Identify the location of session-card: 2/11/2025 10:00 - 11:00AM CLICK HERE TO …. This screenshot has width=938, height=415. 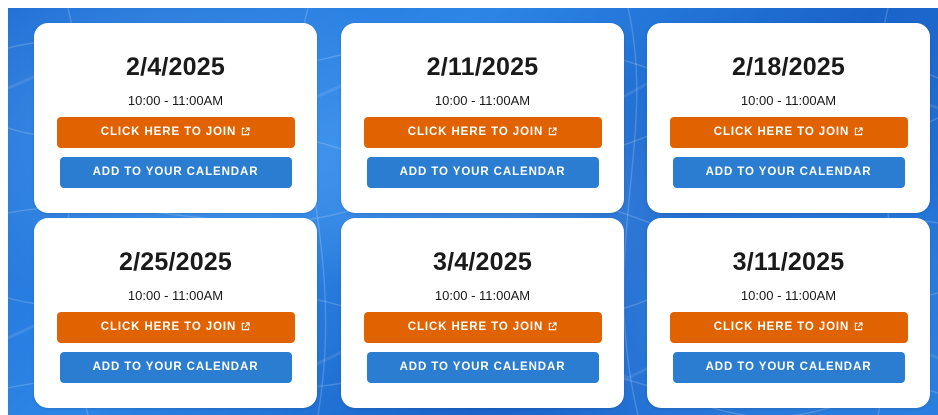
(482, 118).